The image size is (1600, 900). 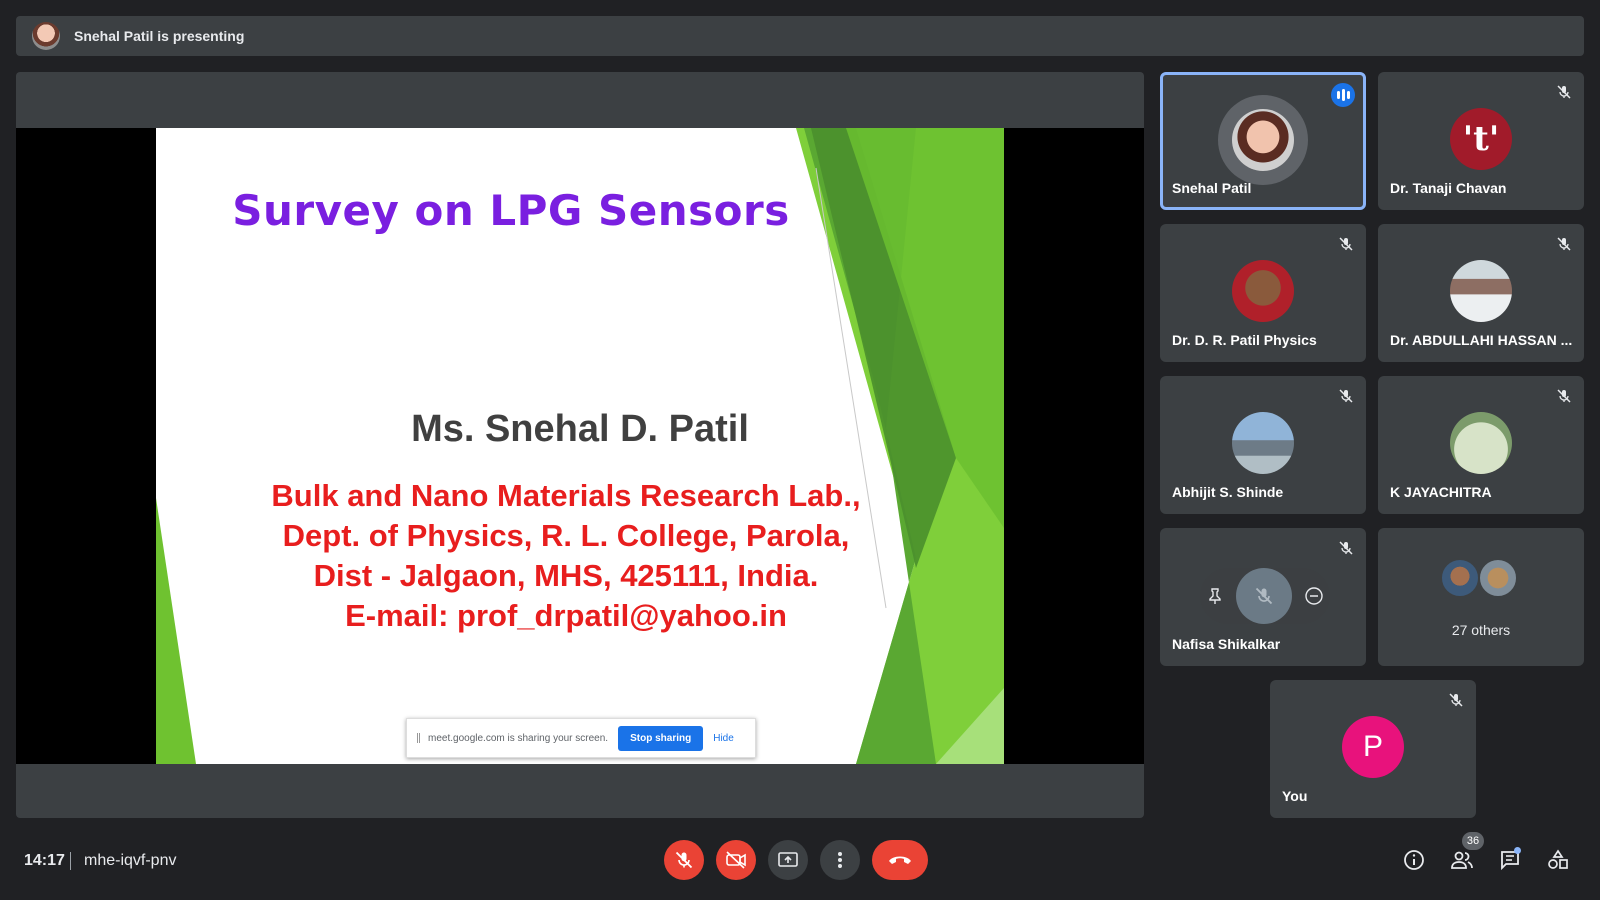 What do you see at coordinates (46, 36) in the screenshot?
I see `presenter-avatar` at bounding box center [46, 36].